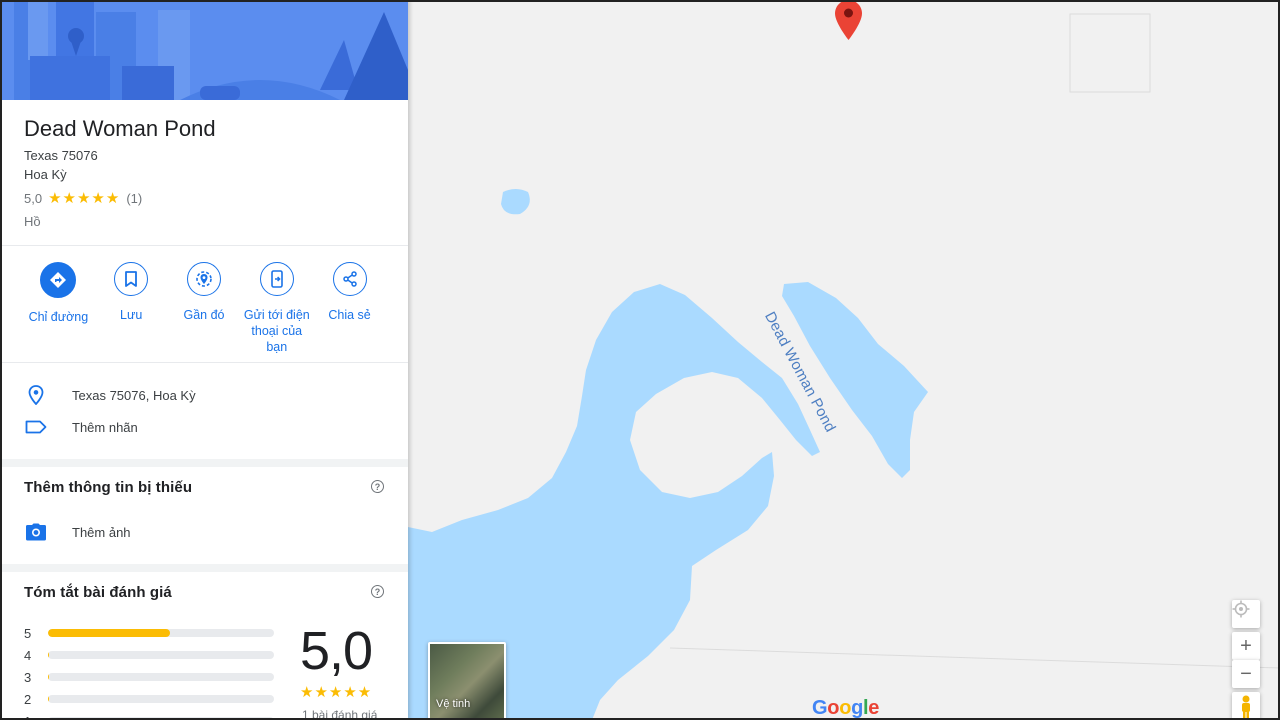 The image size is (1280, 720). Describe the element at coordinates (120, 128) in the screenshot. I see `place-title: Dead Woman Pond` at that location.